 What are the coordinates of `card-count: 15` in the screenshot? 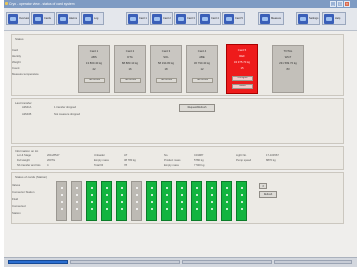 It's located at (242, 68).